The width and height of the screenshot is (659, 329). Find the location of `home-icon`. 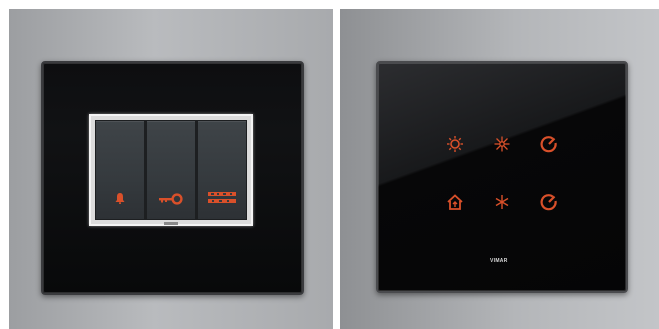

home-icon is located at coordinates (455, 202).